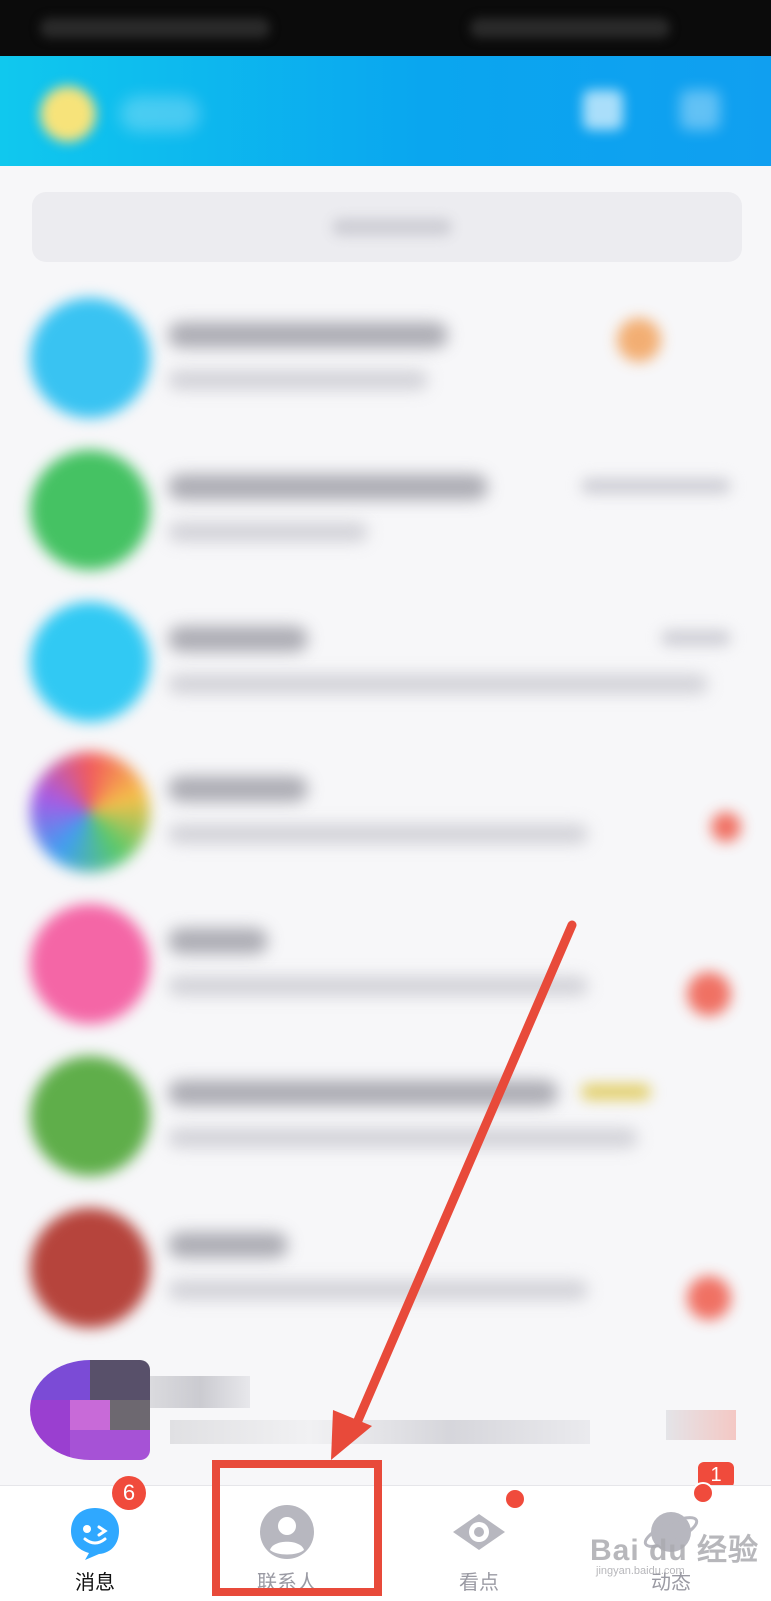 This screenshot has height=1601, width=771. Describe the element at coordinates (385, 28) in the screenshot. I see `status-bar` at that location.